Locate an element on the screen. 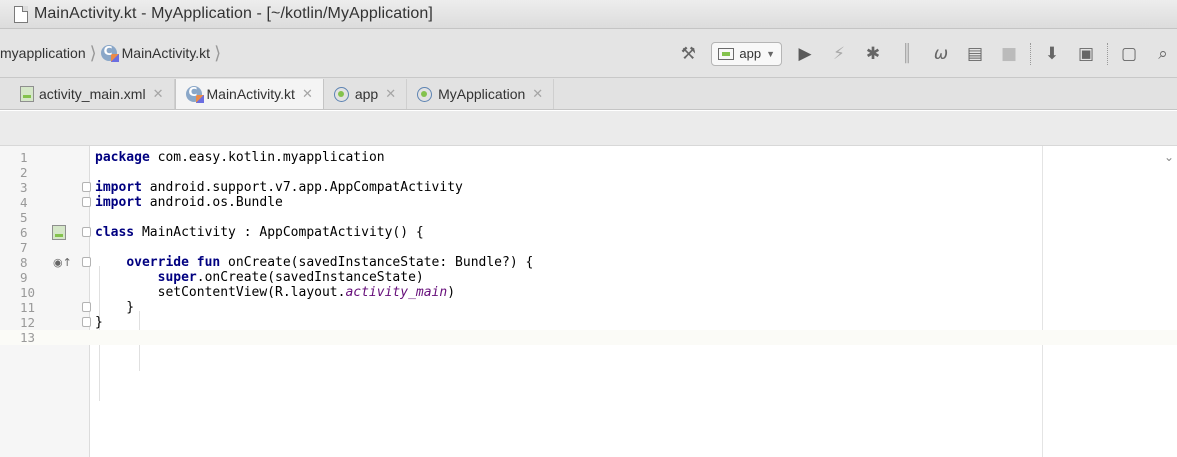 This screenshot has height=457, width=1177. code-line: 2 is located at coordinates (588, 172).